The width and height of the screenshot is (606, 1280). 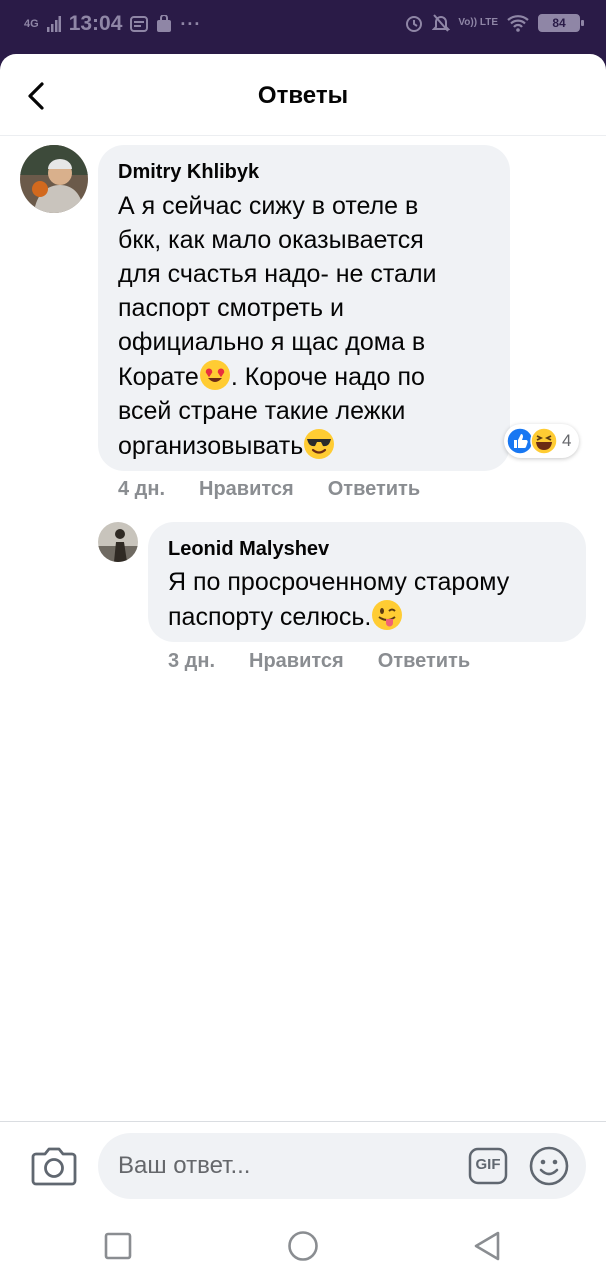 I want to click on battery-level: 84, so click(x=559, y=23).